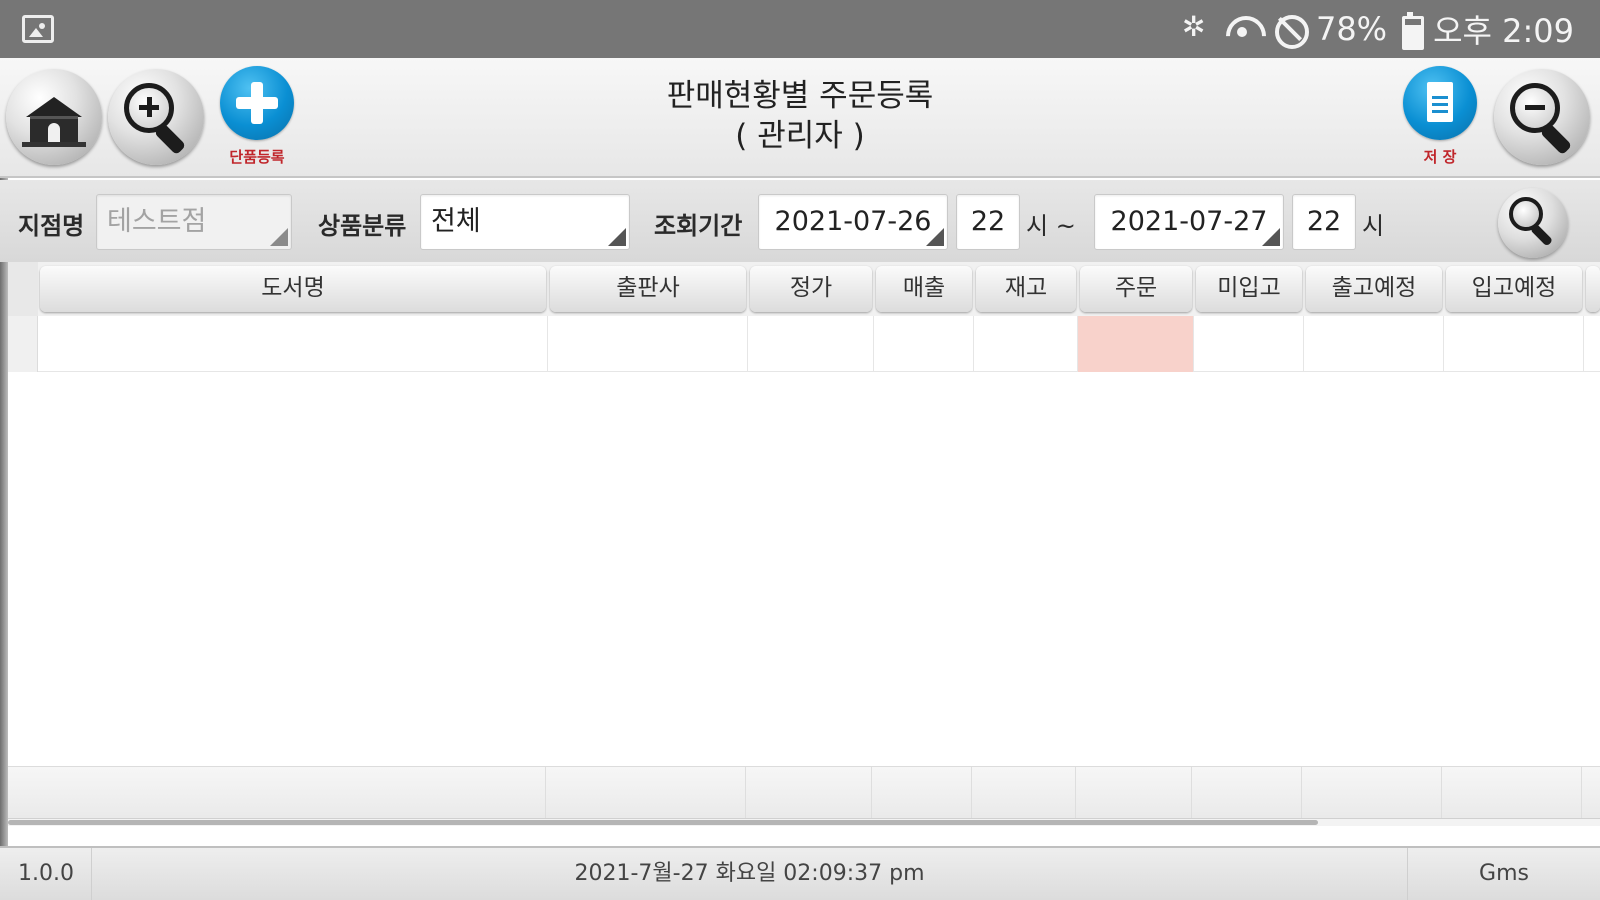 This screenshot has width=1600, height=900. I want to click on clock: 오후 2:09, so click(1503, 31).